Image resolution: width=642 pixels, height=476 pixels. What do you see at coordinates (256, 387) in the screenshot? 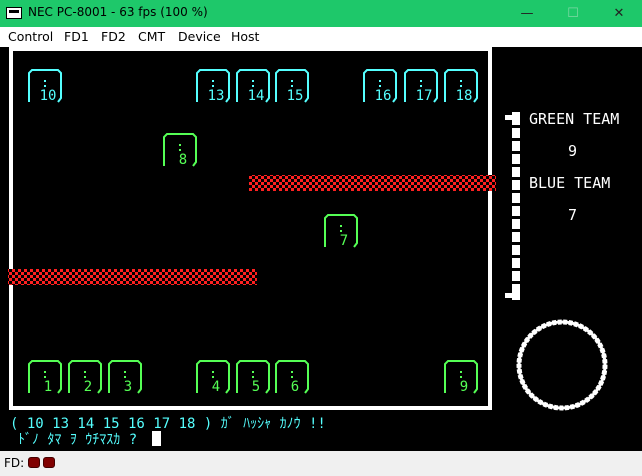
I see `green-cabin-number: 5` at bounding box center [256, 387].